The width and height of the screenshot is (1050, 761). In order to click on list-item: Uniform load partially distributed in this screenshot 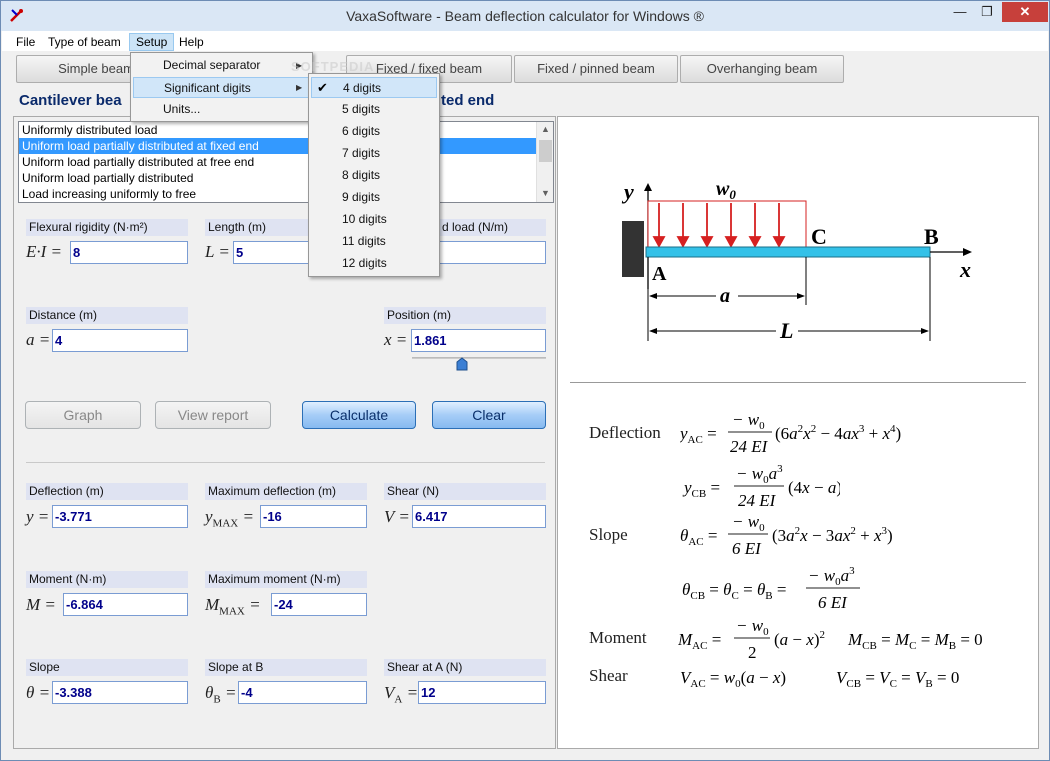, I will do `click(286, 178)`.